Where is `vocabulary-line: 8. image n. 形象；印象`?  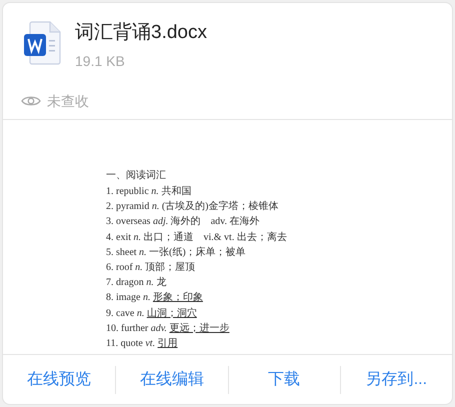 vocabulary-line: 8. image n. 形象；印象 is located at coordinates (154, 298).